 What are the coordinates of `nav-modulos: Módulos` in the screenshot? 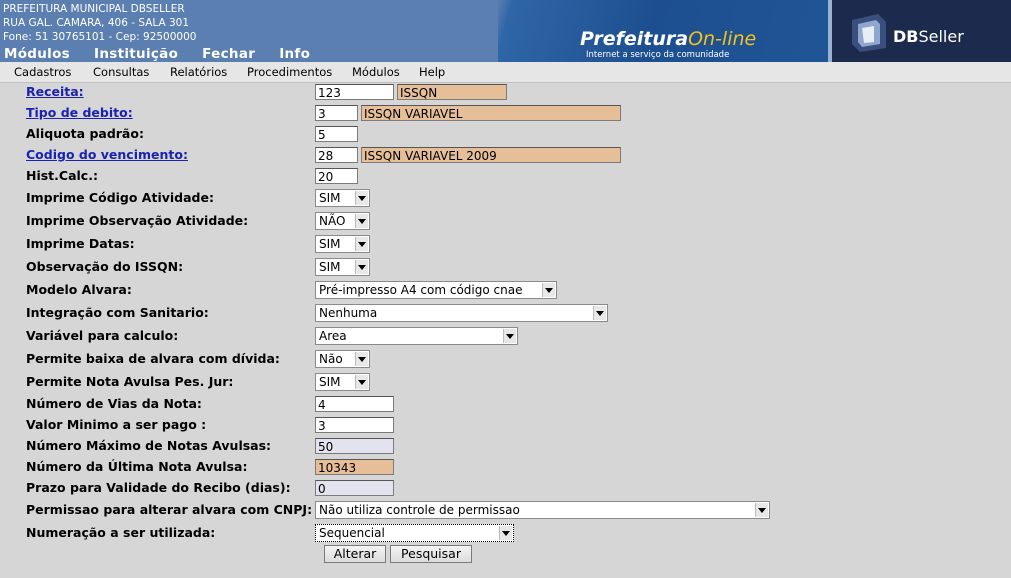 It's located at (37, 54).